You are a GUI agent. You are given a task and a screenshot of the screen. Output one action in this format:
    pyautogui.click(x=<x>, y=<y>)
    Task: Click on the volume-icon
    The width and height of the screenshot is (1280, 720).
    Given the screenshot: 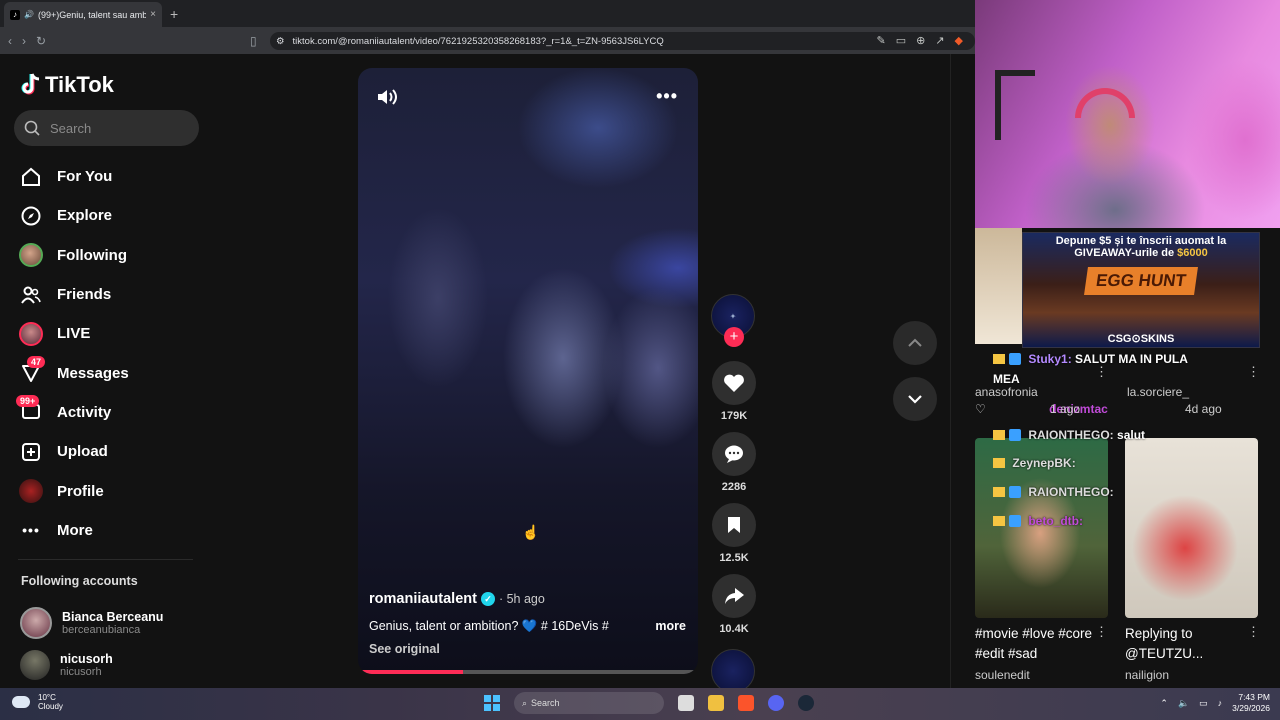 What is the action you would take?
    pyautogui.click(x=387, y=97)
    